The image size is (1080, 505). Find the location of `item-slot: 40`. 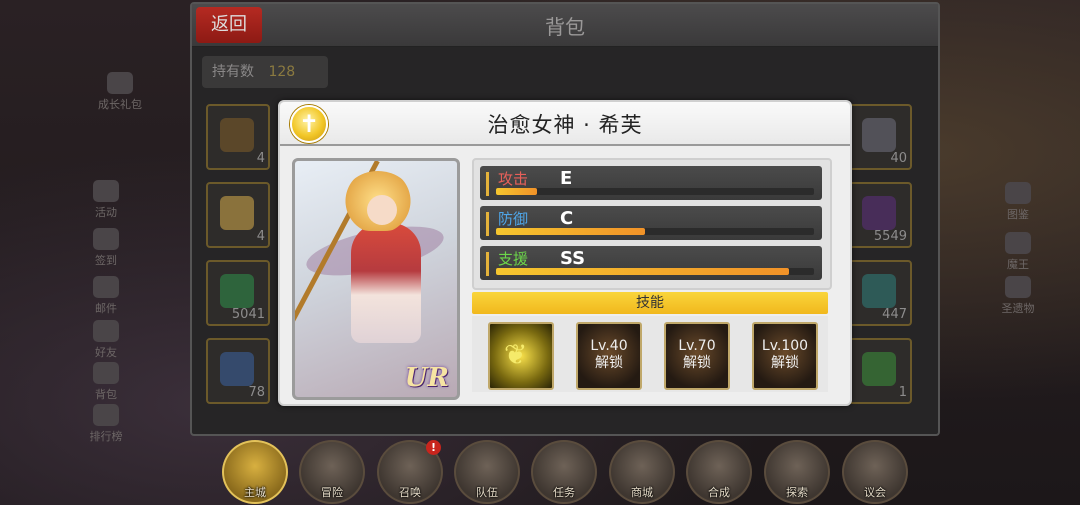

item-slot: 40 is located at coordinates (880, 137).